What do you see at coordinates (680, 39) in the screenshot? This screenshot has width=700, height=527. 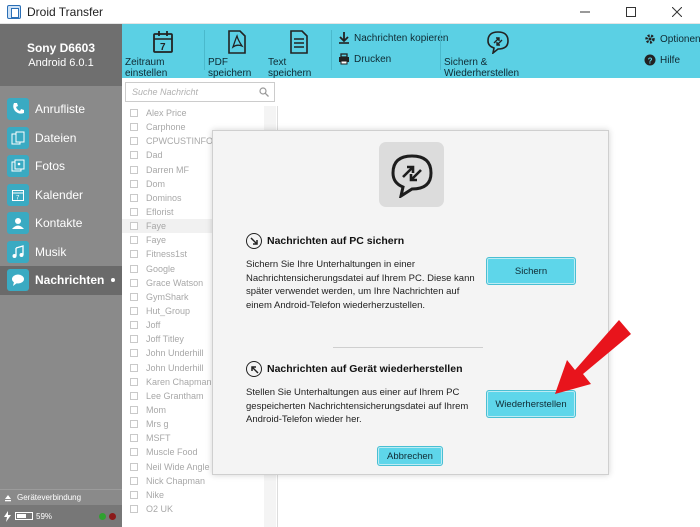 I see `options-label: Optionen` at bounding box center [680, 39].